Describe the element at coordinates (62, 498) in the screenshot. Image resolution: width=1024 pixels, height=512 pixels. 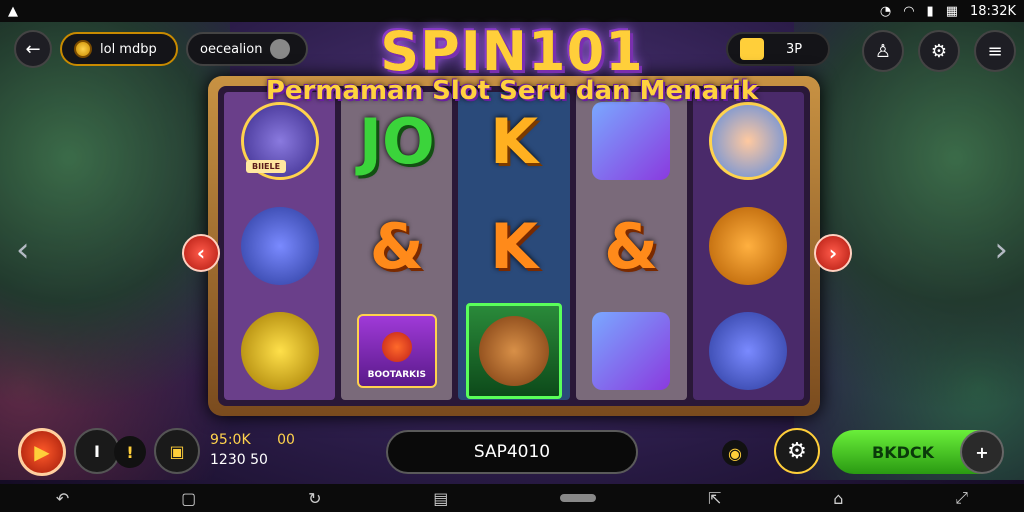
I see `back-nav-icon: ↶` at that location.